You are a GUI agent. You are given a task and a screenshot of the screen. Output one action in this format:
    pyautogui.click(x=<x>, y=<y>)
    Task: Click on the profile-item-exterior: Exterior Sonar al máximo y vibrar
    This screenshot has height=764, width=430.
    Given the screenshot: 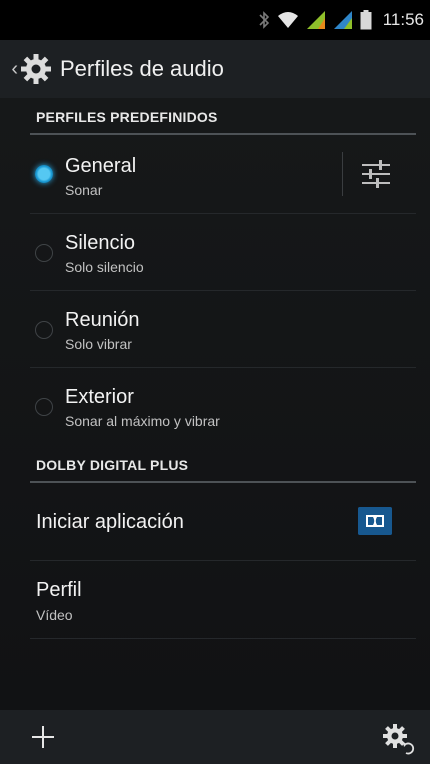 What is the action you would take?
    pyautogui.click(x=215, y=406)
    